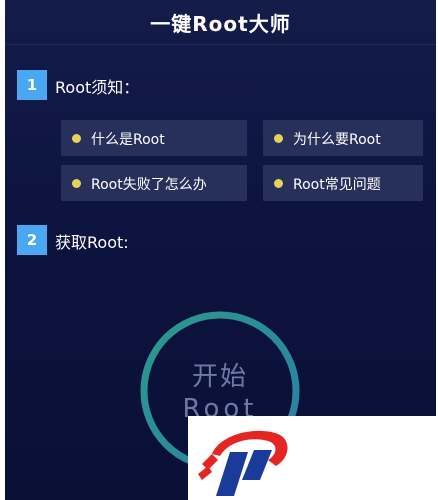  What do you see at coordinates (32, 240) in the screenshot?
I see `section-2-number: 2` at bounding box center [32, 240].